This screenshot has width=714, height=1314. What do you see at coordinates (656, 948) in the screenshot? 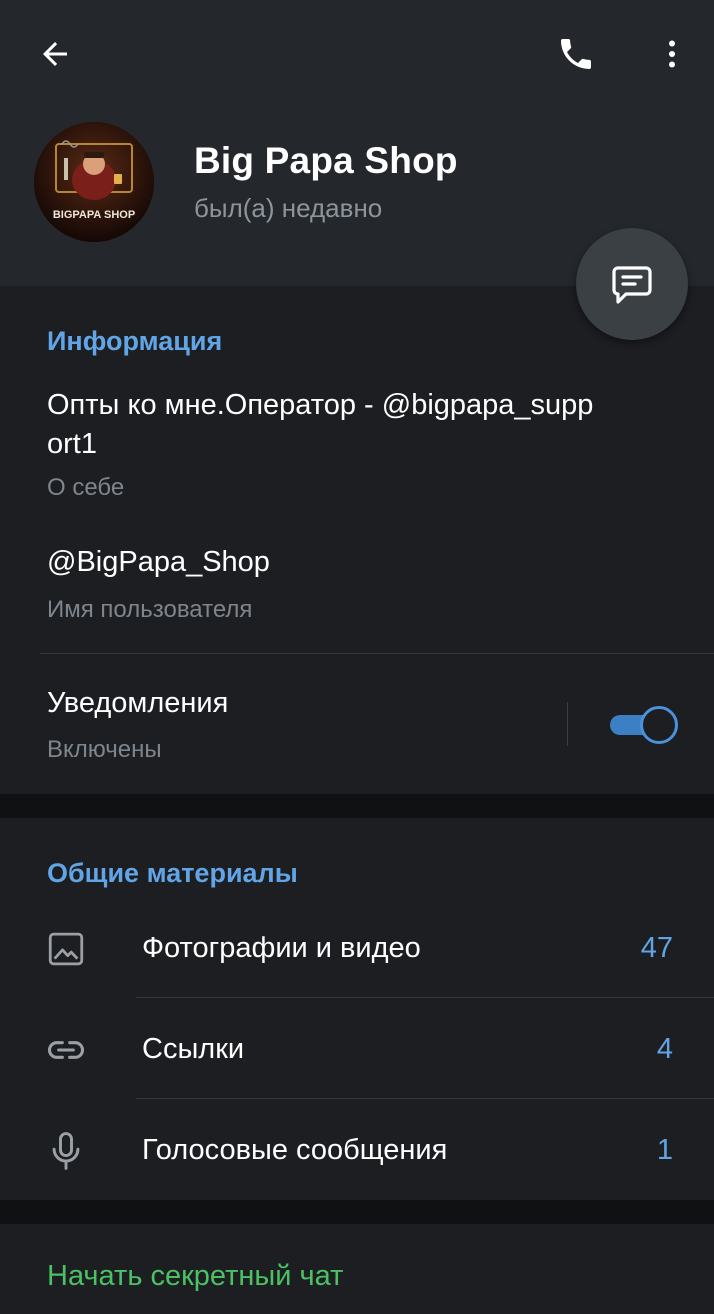
I see `media-row-count: 47` at bounding box center [656, 948].